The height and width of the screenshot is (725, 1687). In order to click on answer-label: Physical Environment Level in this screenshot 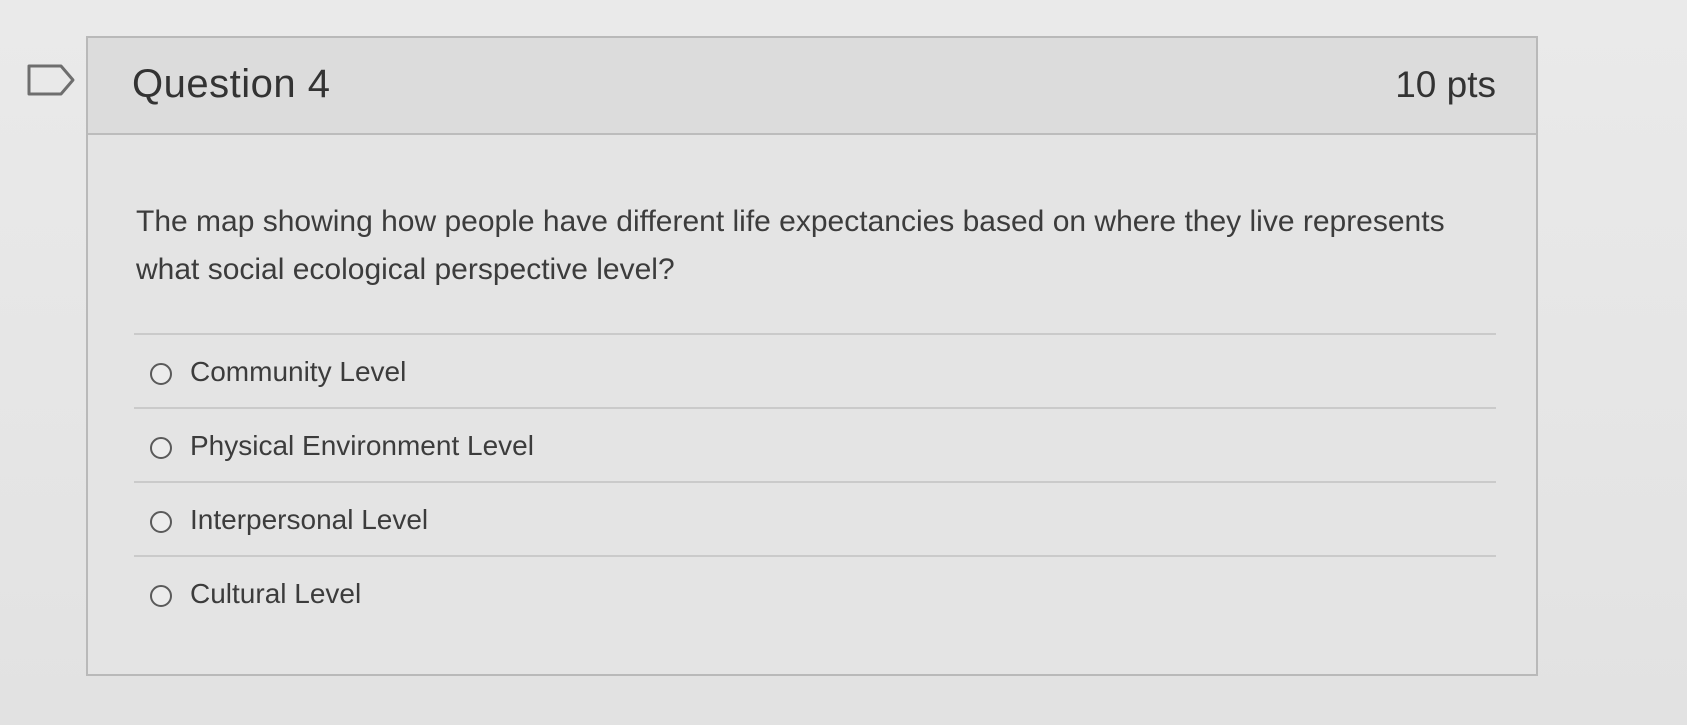, I will do `click(362, 446)`.